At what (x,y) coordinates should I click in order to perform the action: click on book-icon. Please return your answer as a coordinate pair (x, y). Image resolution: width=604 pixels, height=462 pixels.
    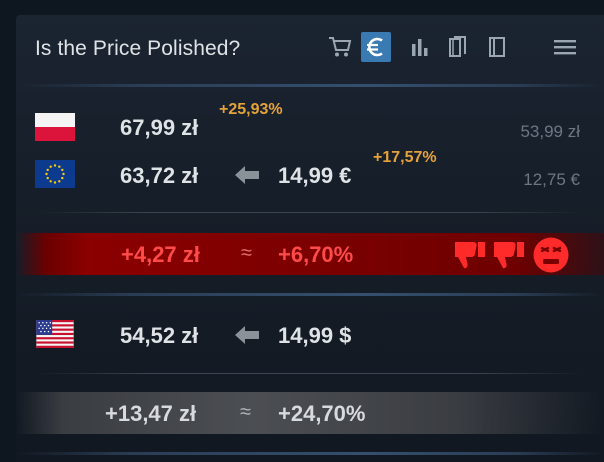
    Looking at the image, I should click on (497, 47).